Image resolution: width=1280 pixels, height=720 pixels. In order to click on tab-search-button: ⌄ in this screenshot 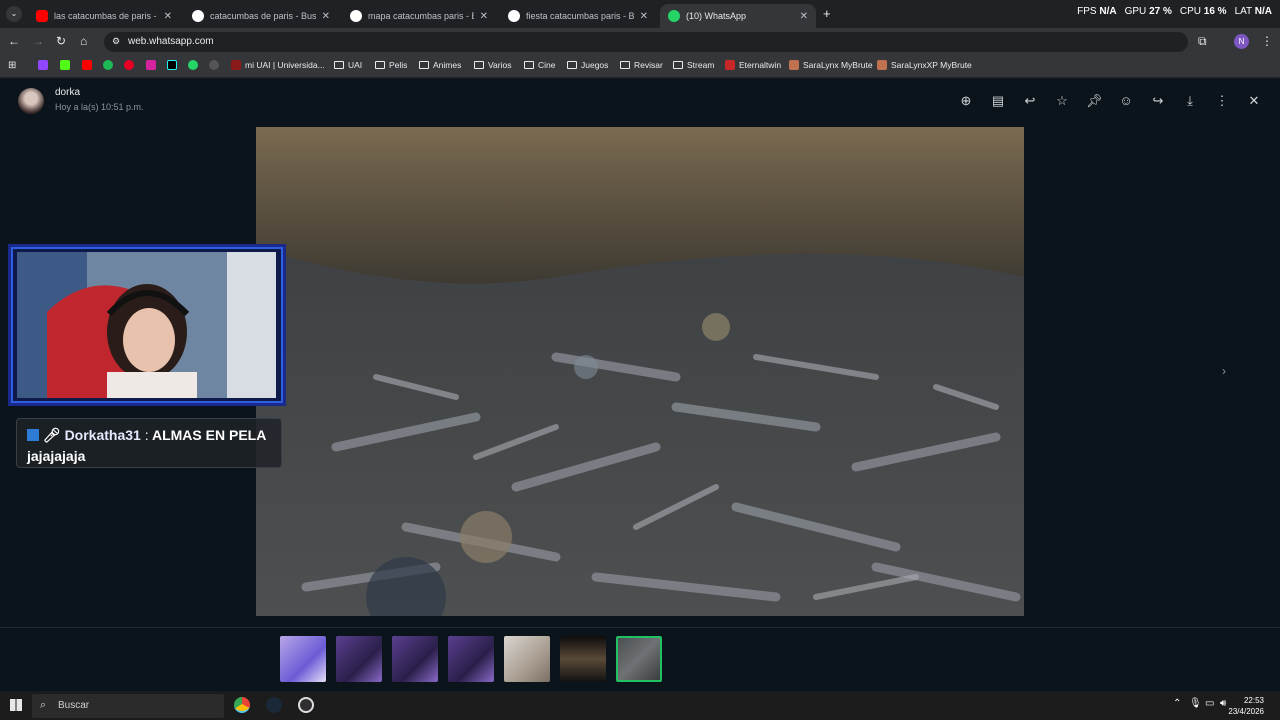, I will do `click(14, 14)`.